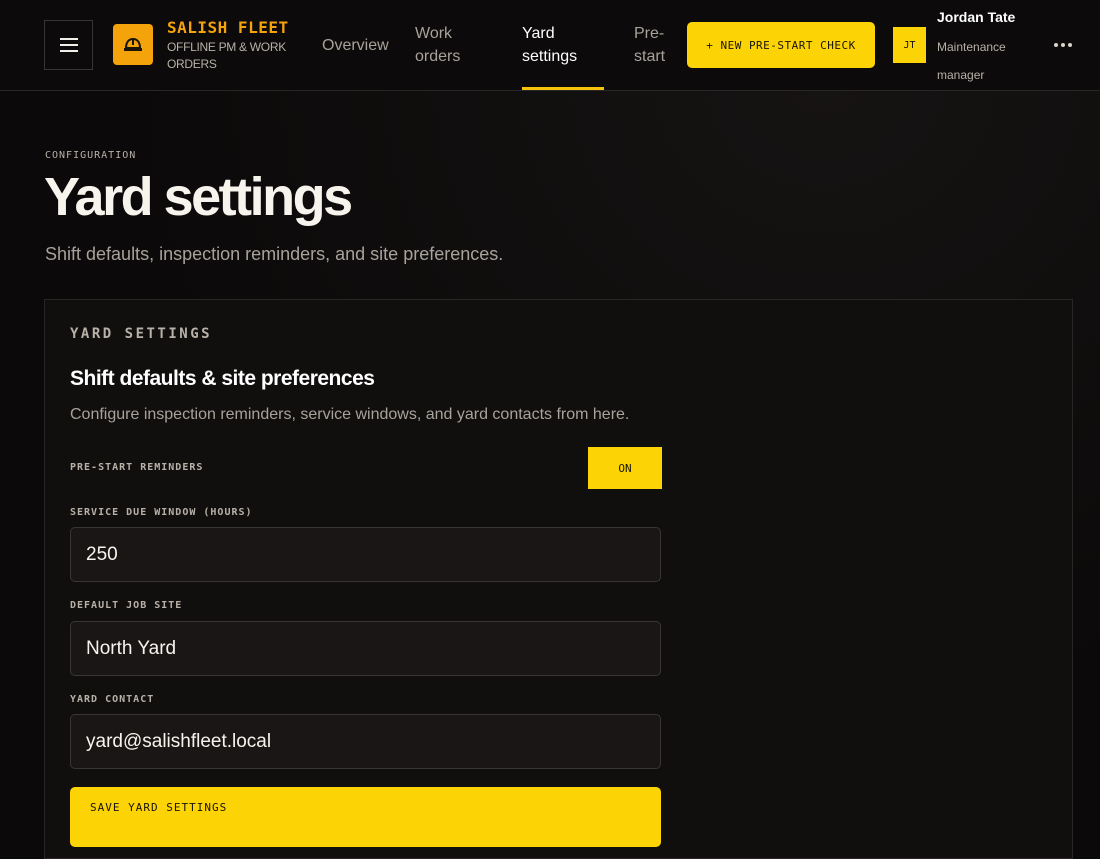 This screenshot has width=1100, height=859. I want to click on yard-contact-label: YARD CONTACT, so click(112, 699).